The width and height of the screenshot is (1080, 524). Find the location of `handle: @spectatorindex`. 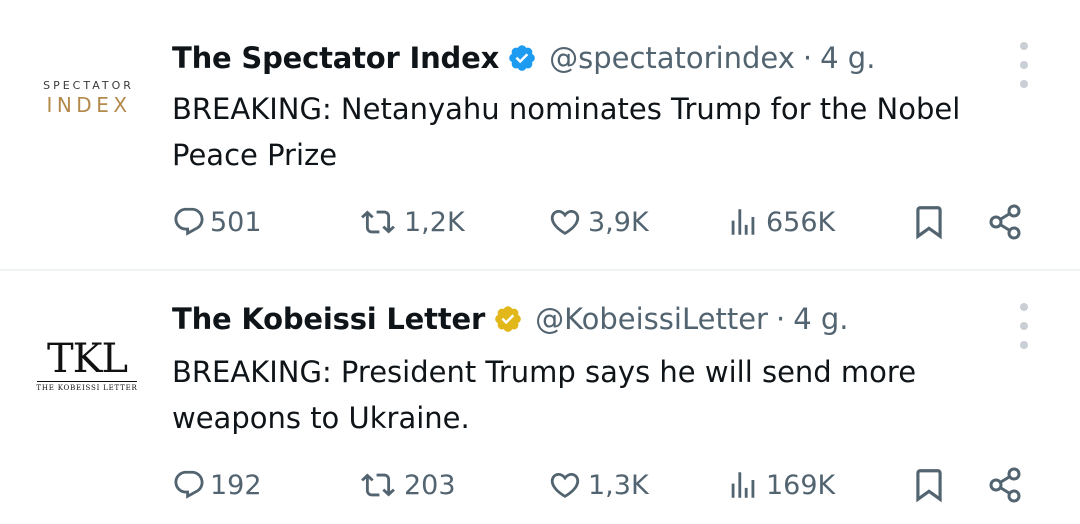

handle: @spectatorindex is located at coordinates (672, 58).